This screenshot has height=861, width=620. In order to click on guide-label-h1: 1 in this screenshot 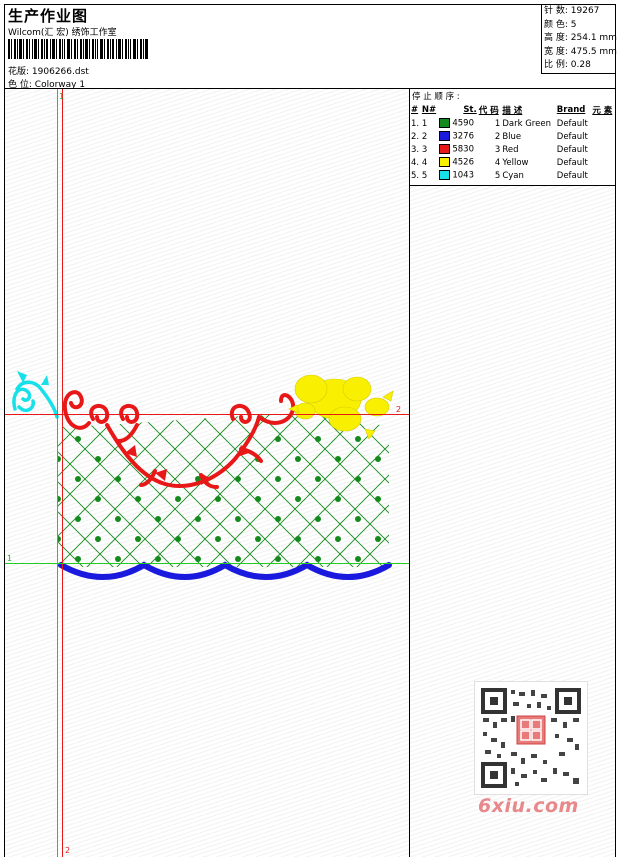, I will do `click(9, 558)`.